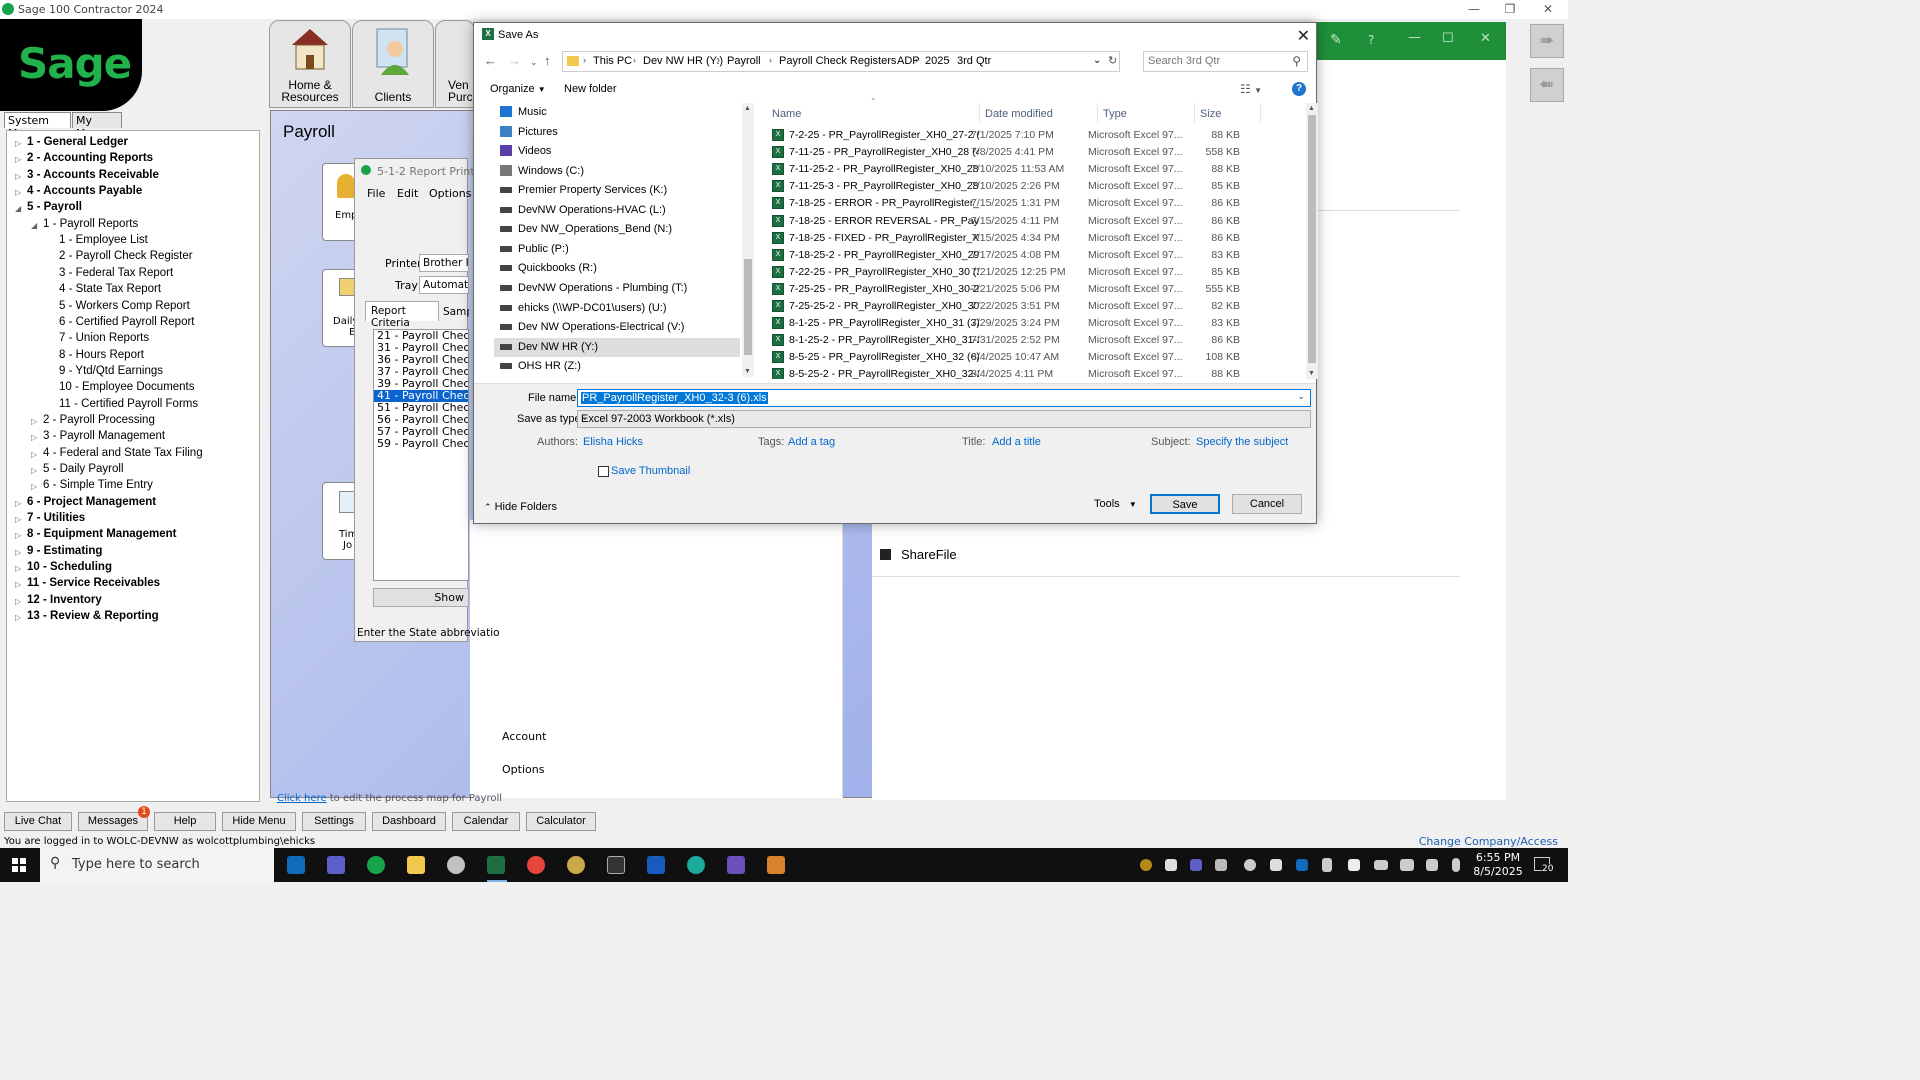 This screenshot has height=1080, width=1920. I want to click on feedback-icon: ✎, so click(1336, 40).